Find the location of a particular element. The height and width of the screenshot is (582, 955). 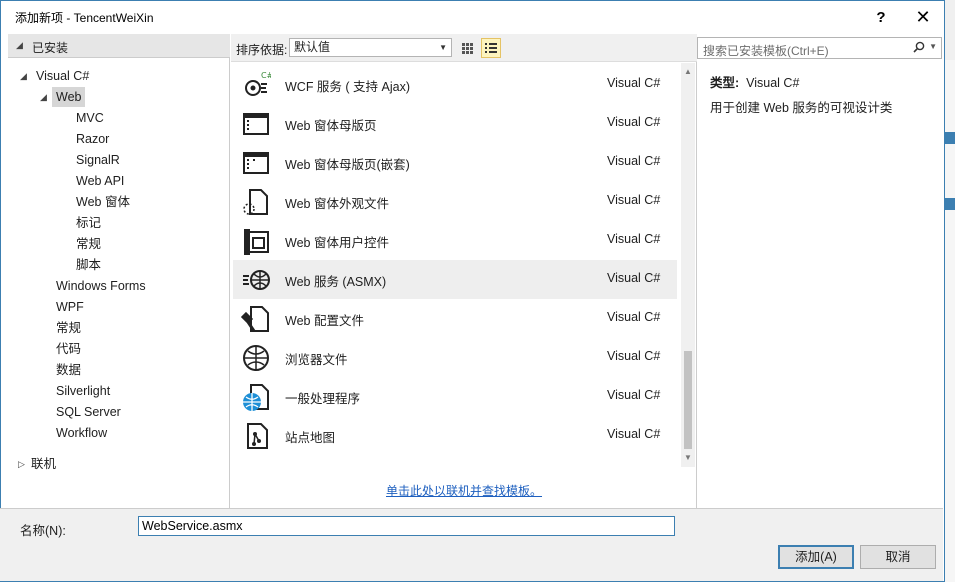

svg-text: C# is located at coordinates (266, 75).